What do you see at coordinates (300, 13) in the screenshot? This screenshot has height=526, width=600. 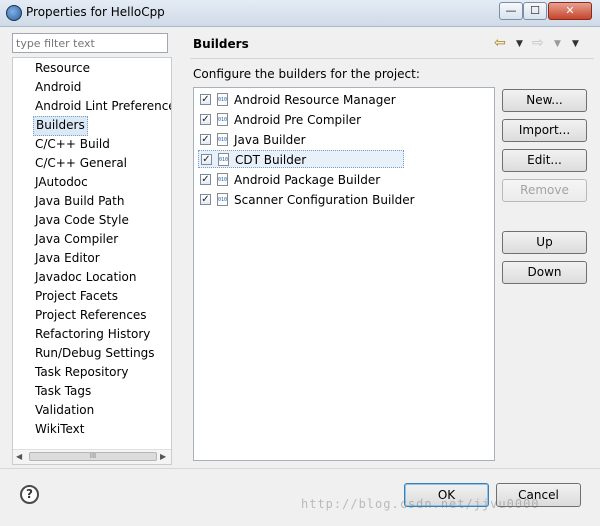 I see `title-bar: Properties for HelloCpp — ☐ ✕` at bounding box center [300, 13].